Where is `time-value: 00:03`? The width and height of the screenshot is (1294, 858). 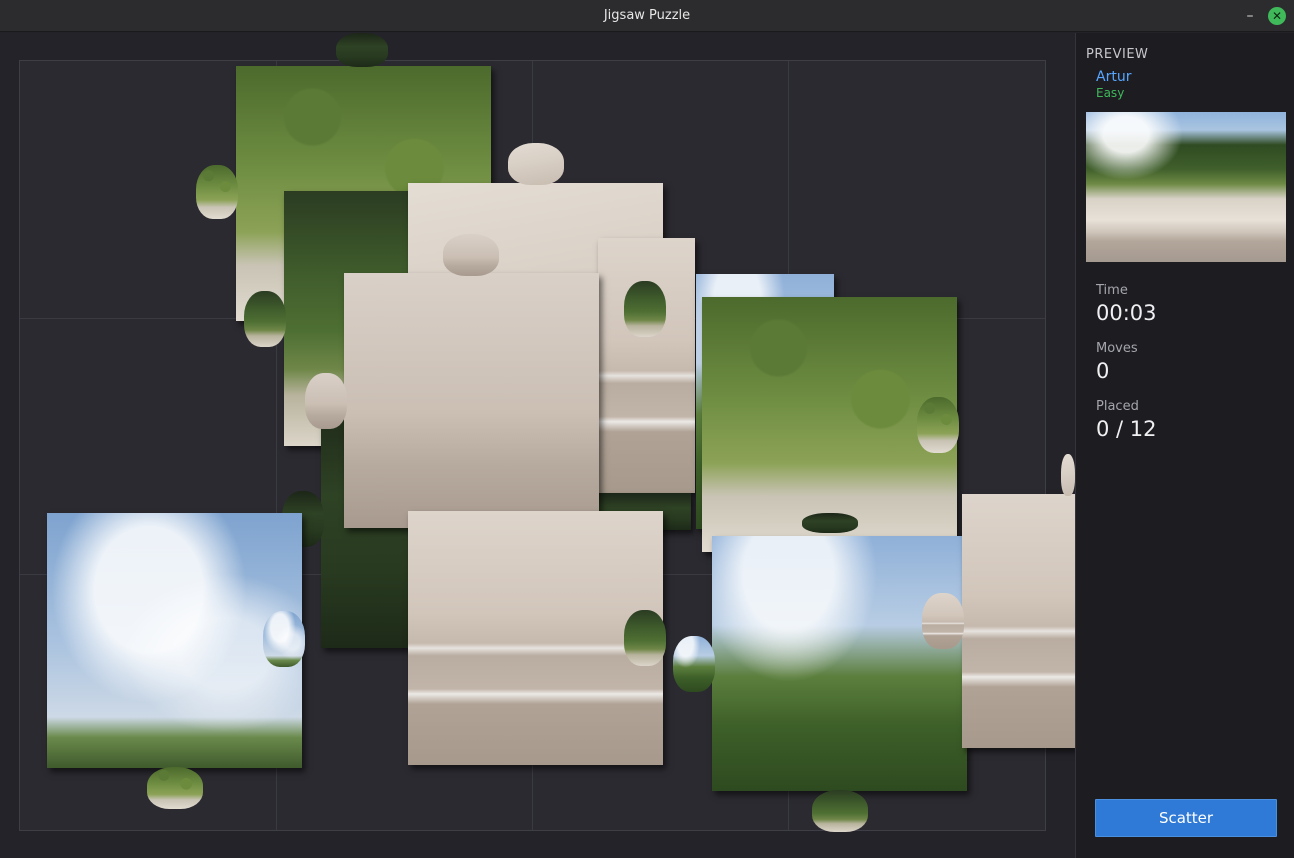
time-value: 00:03 is located at coordinates (1126, 313).